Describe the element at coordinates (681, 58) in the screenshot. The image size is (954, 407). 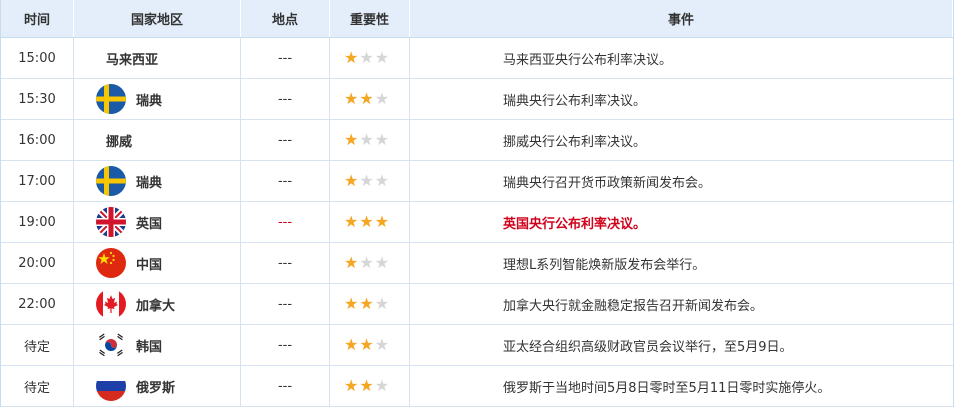
I see `row-event: 马来西亚央行公布利率决议。` at that location.